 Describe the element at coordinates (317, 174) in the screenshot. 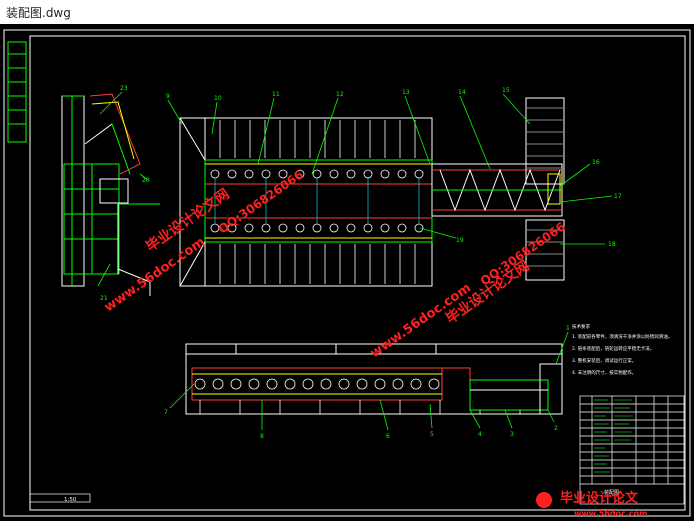

I see `sprocket-row-upper` at that location.